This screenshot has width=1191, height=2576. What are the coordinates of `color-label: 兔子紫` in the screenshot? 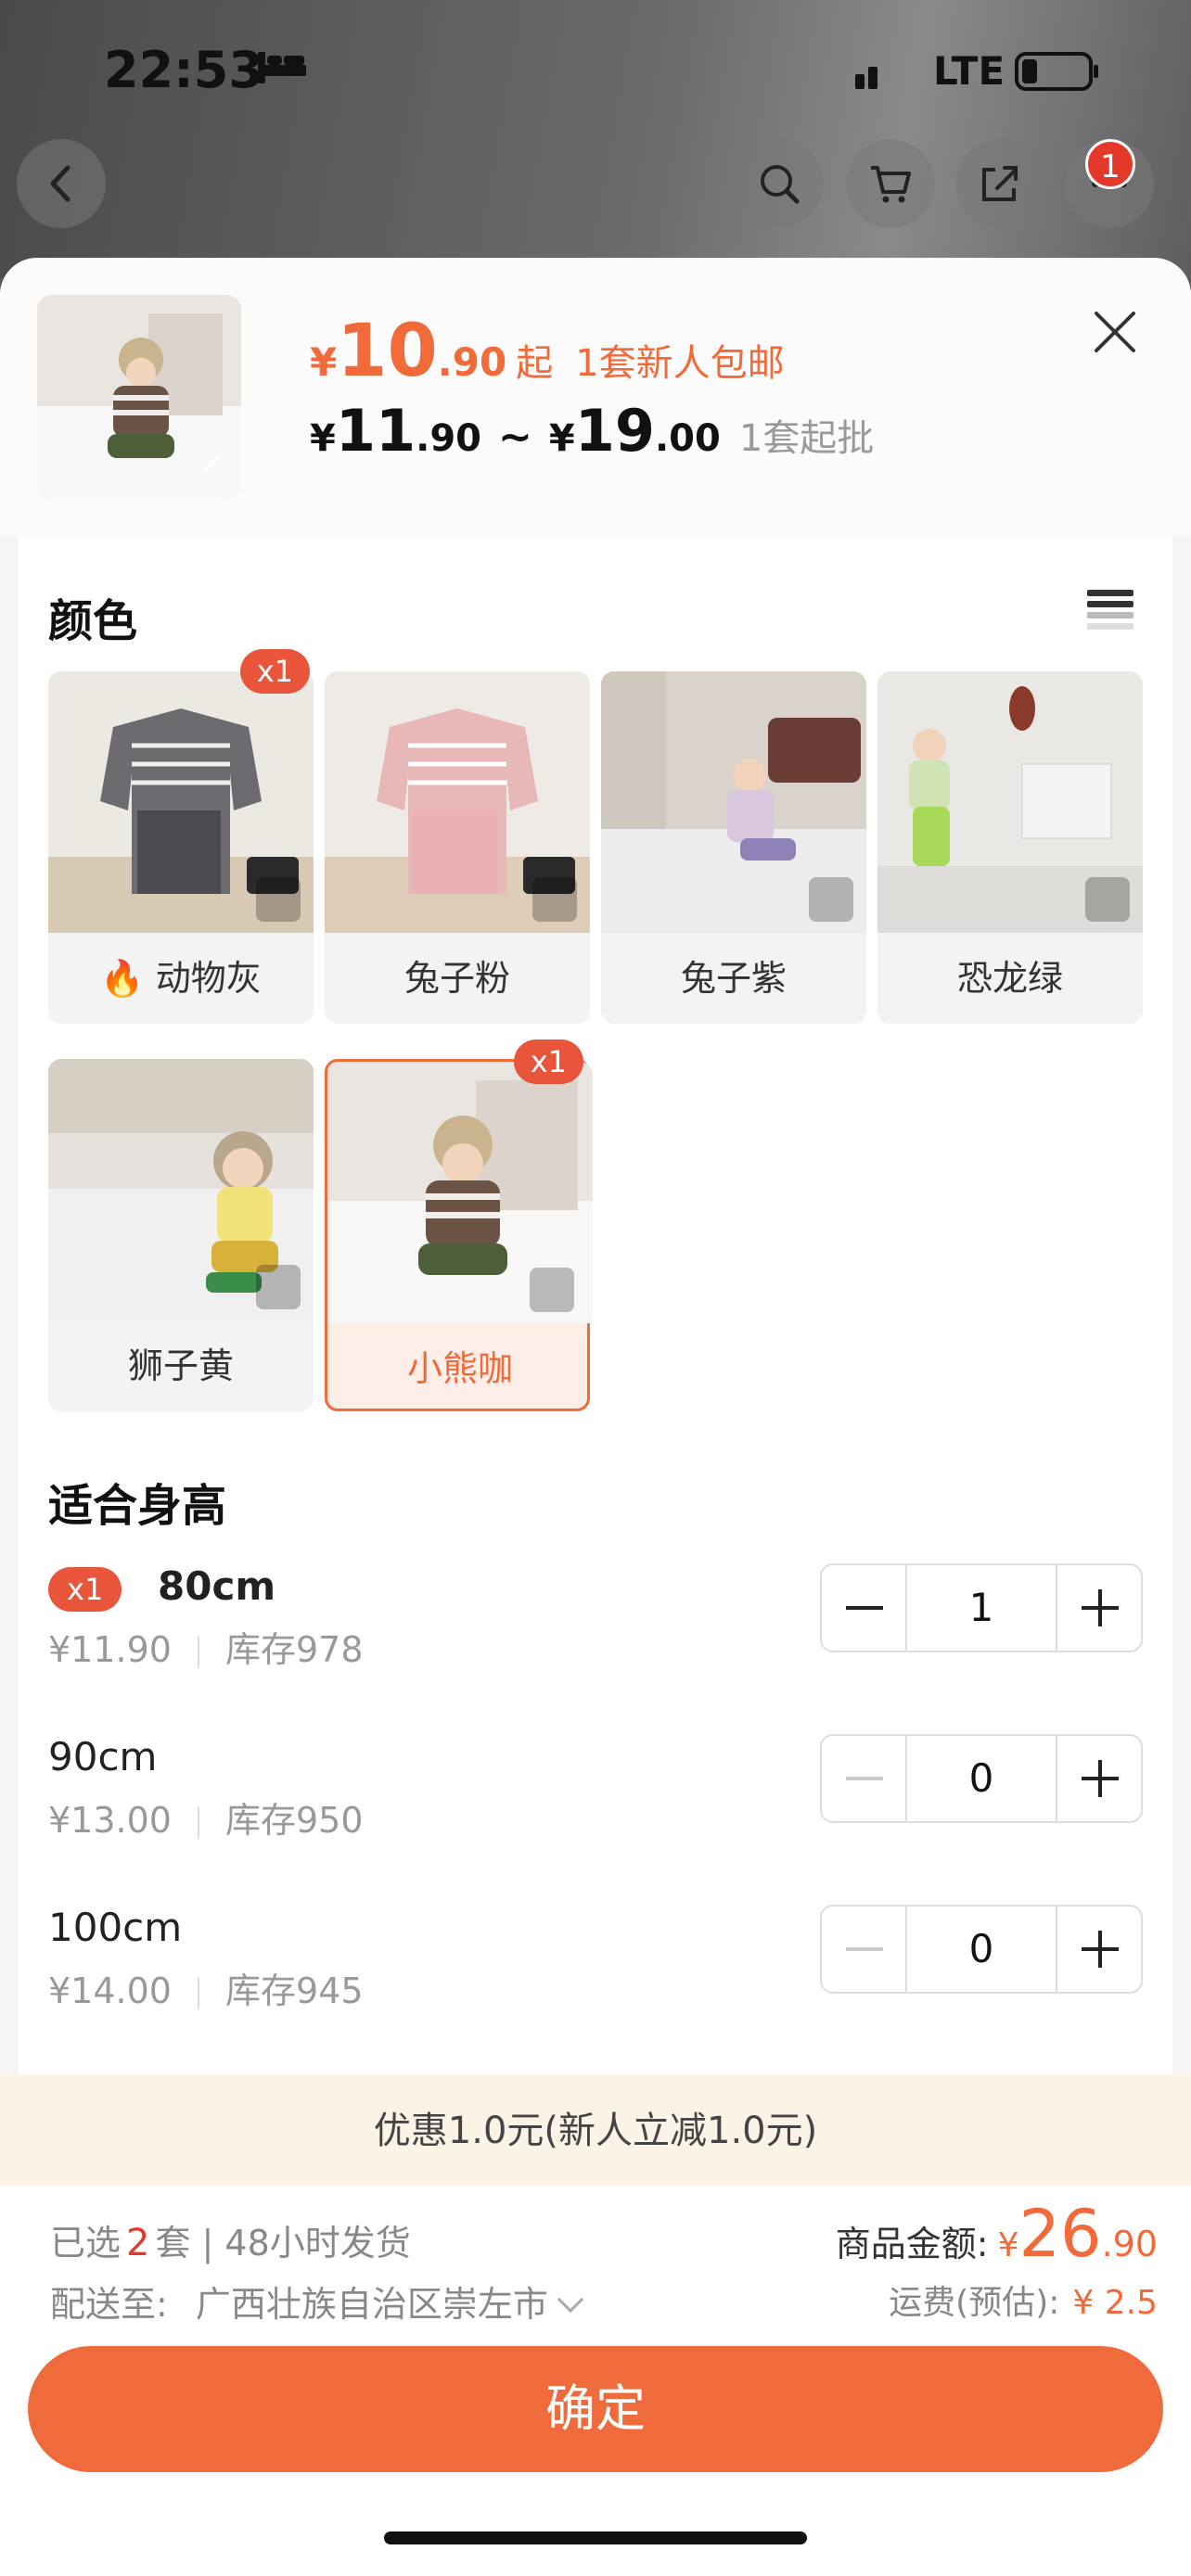 It's located at (733, 978).